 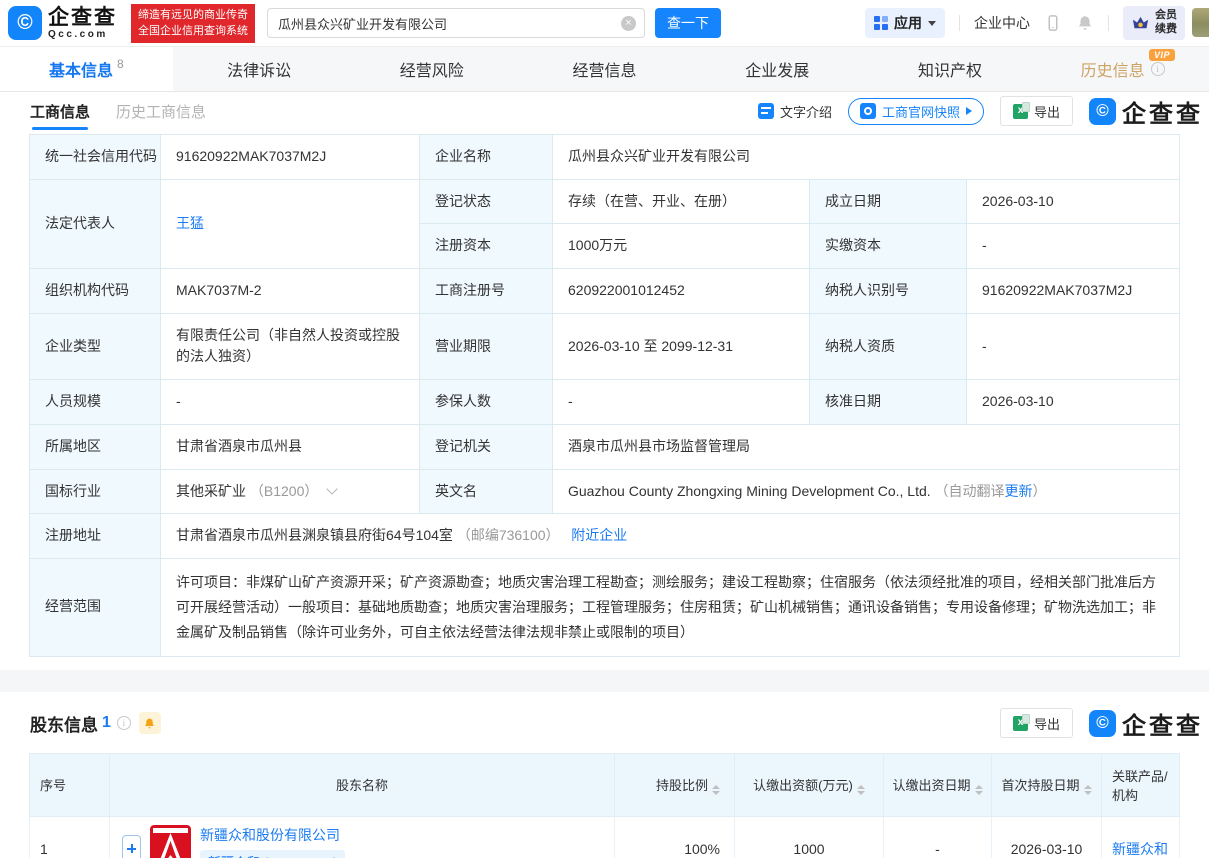 I want to click on enterprise-center-link: 企业中心, so click(x=1002, y=23).